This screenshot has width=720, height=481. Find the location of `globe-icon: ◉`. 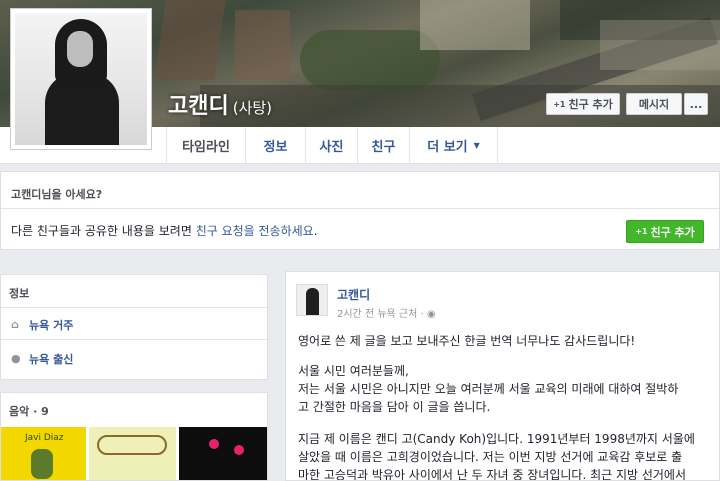

globe-icon: ◉ is located at coordinates (431, 314).